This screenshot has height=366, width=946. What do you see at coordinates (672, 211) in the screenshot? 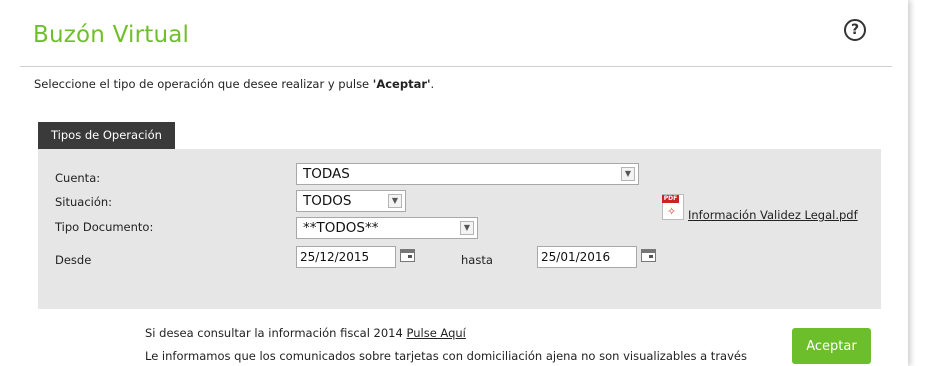
I see `acrobat-icon: ✧` at bounding box center [672, 211].